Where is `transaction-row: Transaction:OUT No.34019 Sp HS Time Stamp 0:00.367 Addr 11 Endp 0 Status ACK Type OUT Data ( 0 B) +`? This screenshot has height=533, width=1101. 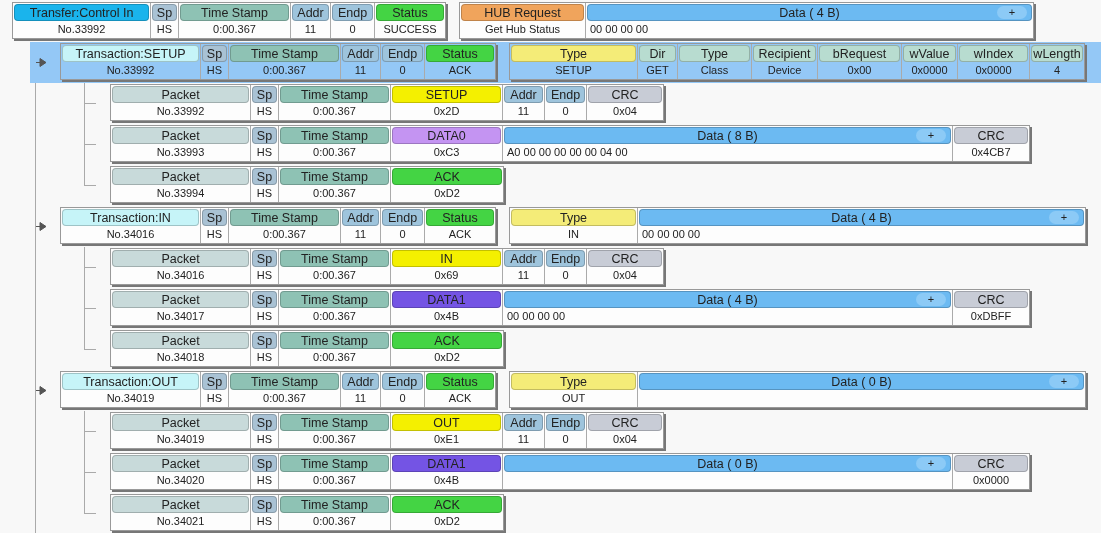 transaction-row: Transaction:OUT No.34019 Sp HS Time Stamp 0:00.367 Addr 11 Endp 0 Status ACK Type OUT Data ( 0 B) + is located at coordinates (565, 390).